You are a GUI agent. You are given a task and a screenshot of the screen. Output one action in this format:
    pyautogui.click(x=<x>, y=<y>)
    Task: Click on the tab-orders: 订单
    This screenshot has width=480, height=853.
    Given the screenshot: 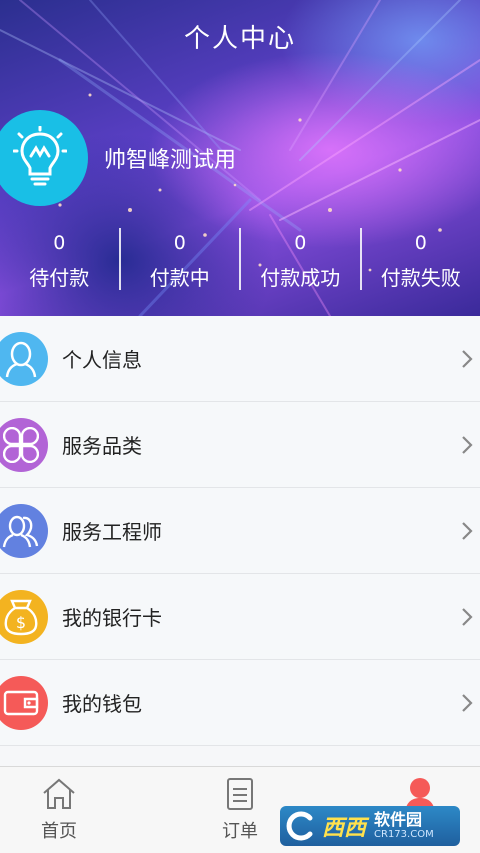 What is the action you would take?
    pyautogui.click(x=240, y=810)
    